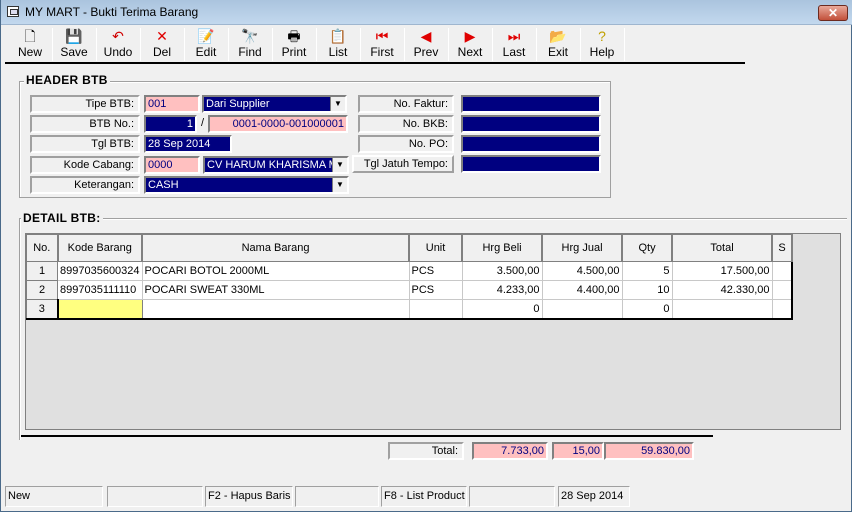 The image size is (852, 512). What do you see at coordinates (250, 44) in the screenshot?
I see `find-button: 🔭 Find` at bounding box center [250, 44].